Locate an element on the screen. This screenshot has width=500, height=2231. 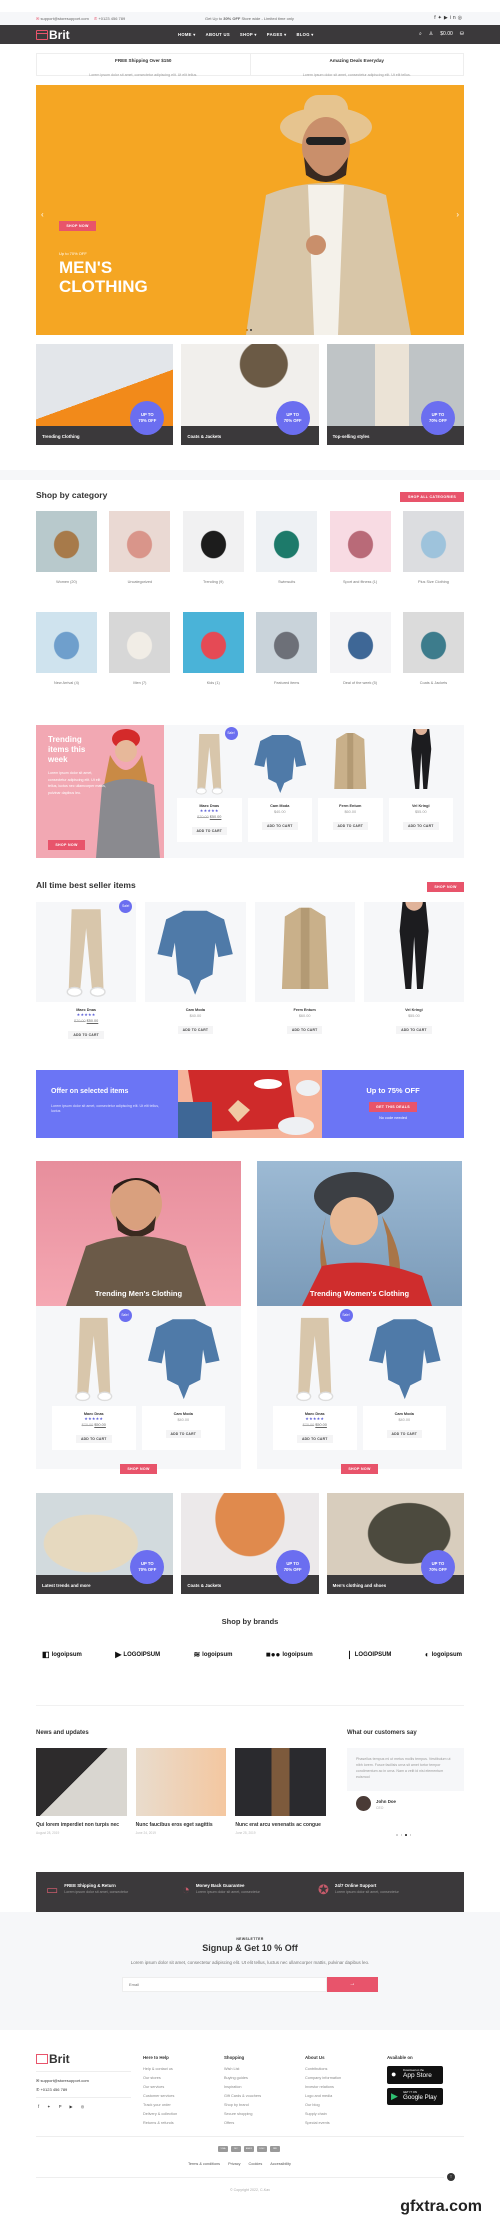
category-card: Deal of the week (5) is located at coordinates (360, 648).